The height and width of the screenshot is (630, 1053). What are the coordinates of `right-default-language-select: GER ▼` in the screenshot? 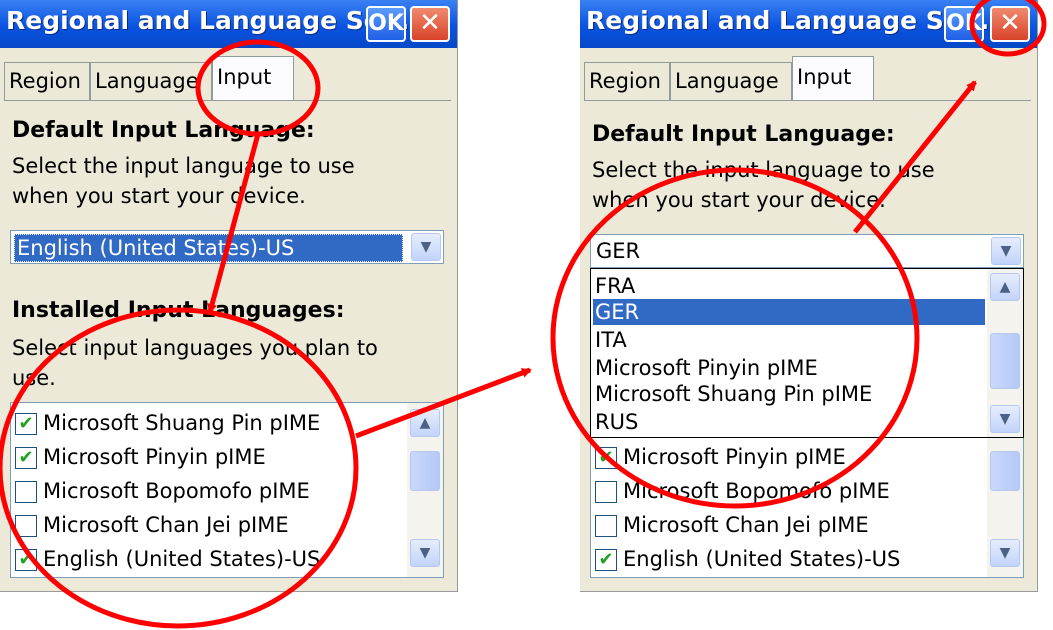 It's located at (807, 251).